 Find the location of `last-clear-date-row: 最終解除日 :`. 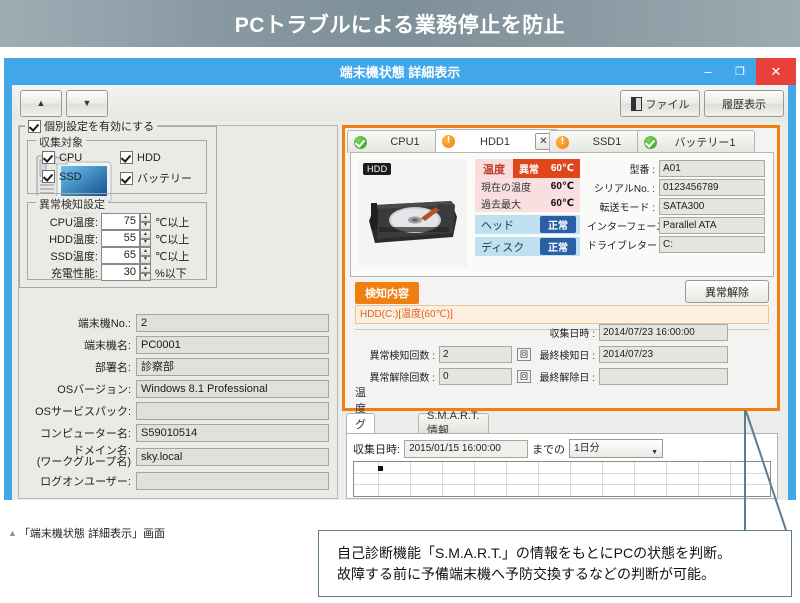

last-clear-date-row: 最終解除日 : is located at coordinates (627, 376).